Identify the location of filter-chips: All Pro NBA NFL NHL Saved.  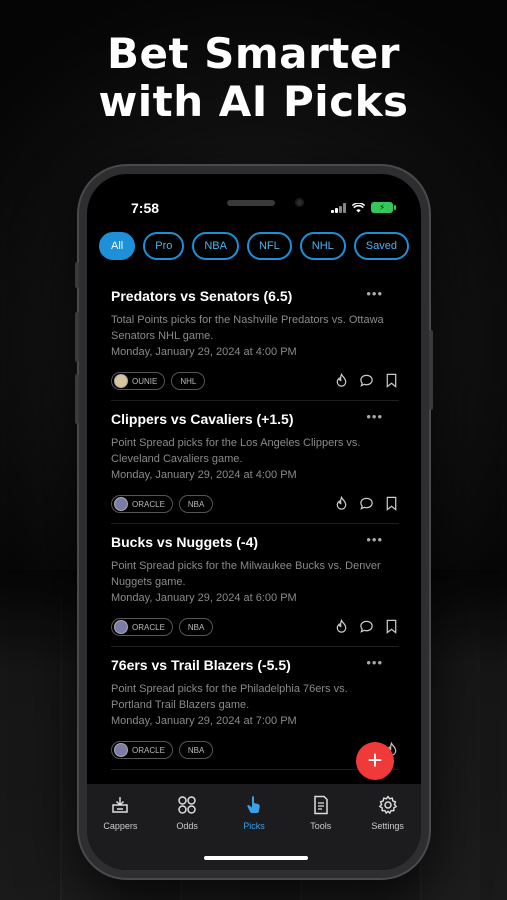
(254, 246).